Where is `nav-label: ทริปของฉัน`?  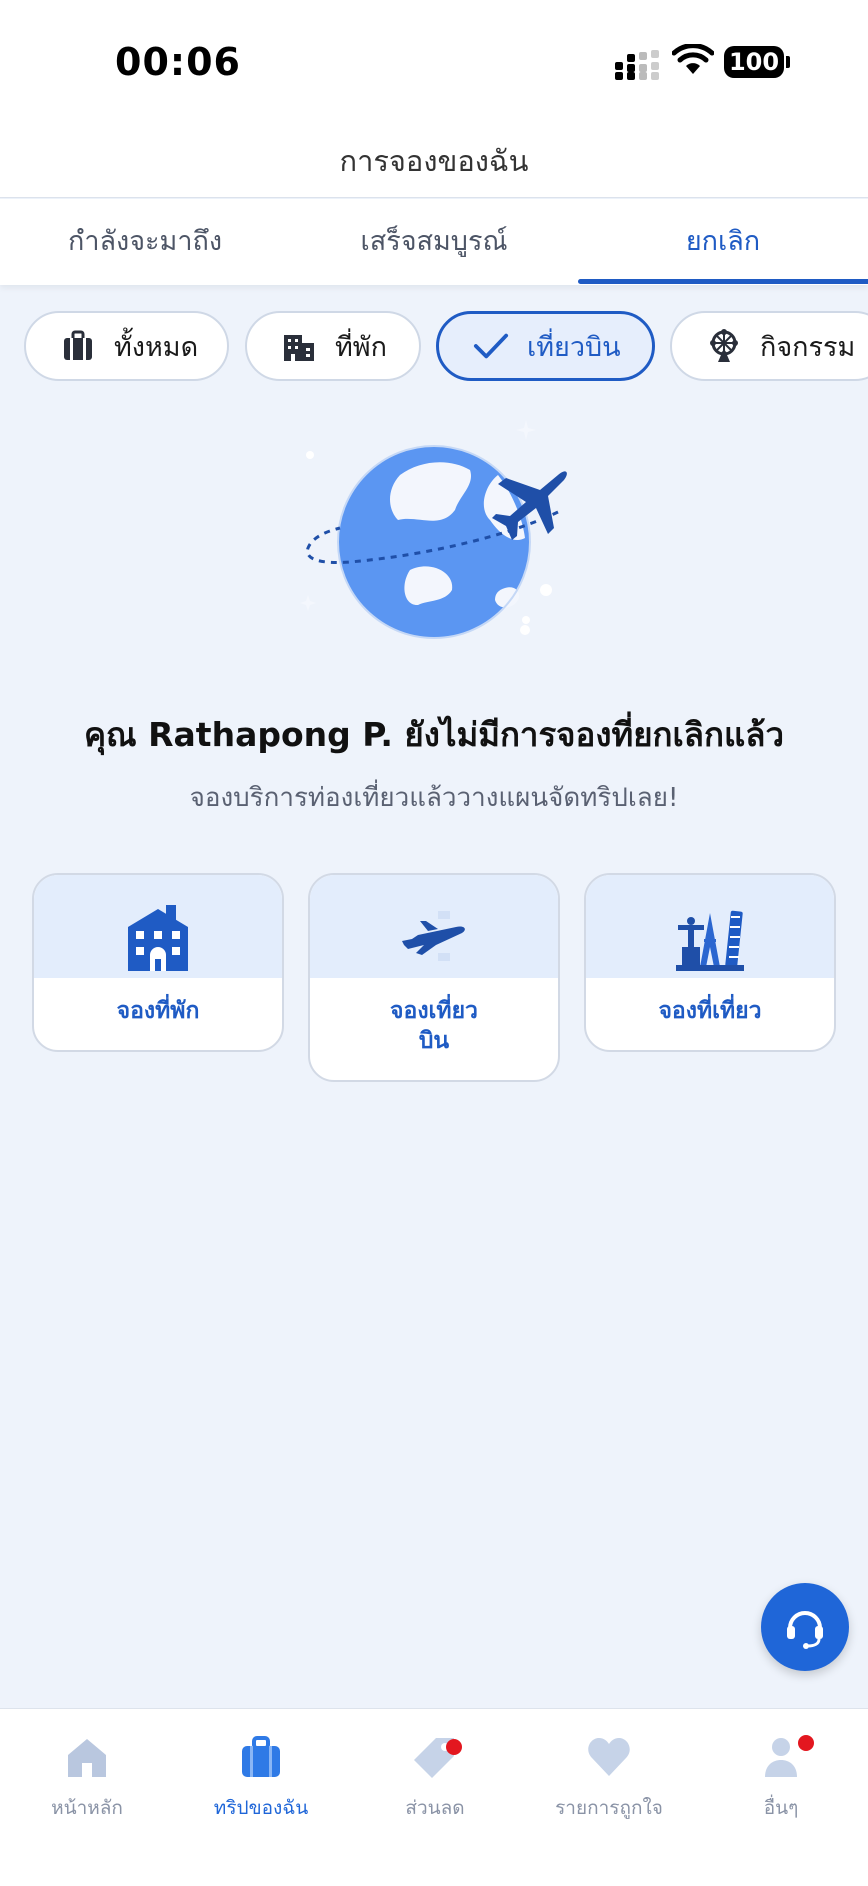
nav-label: ทริปของฉัน is located at coordinates (261, 1808).